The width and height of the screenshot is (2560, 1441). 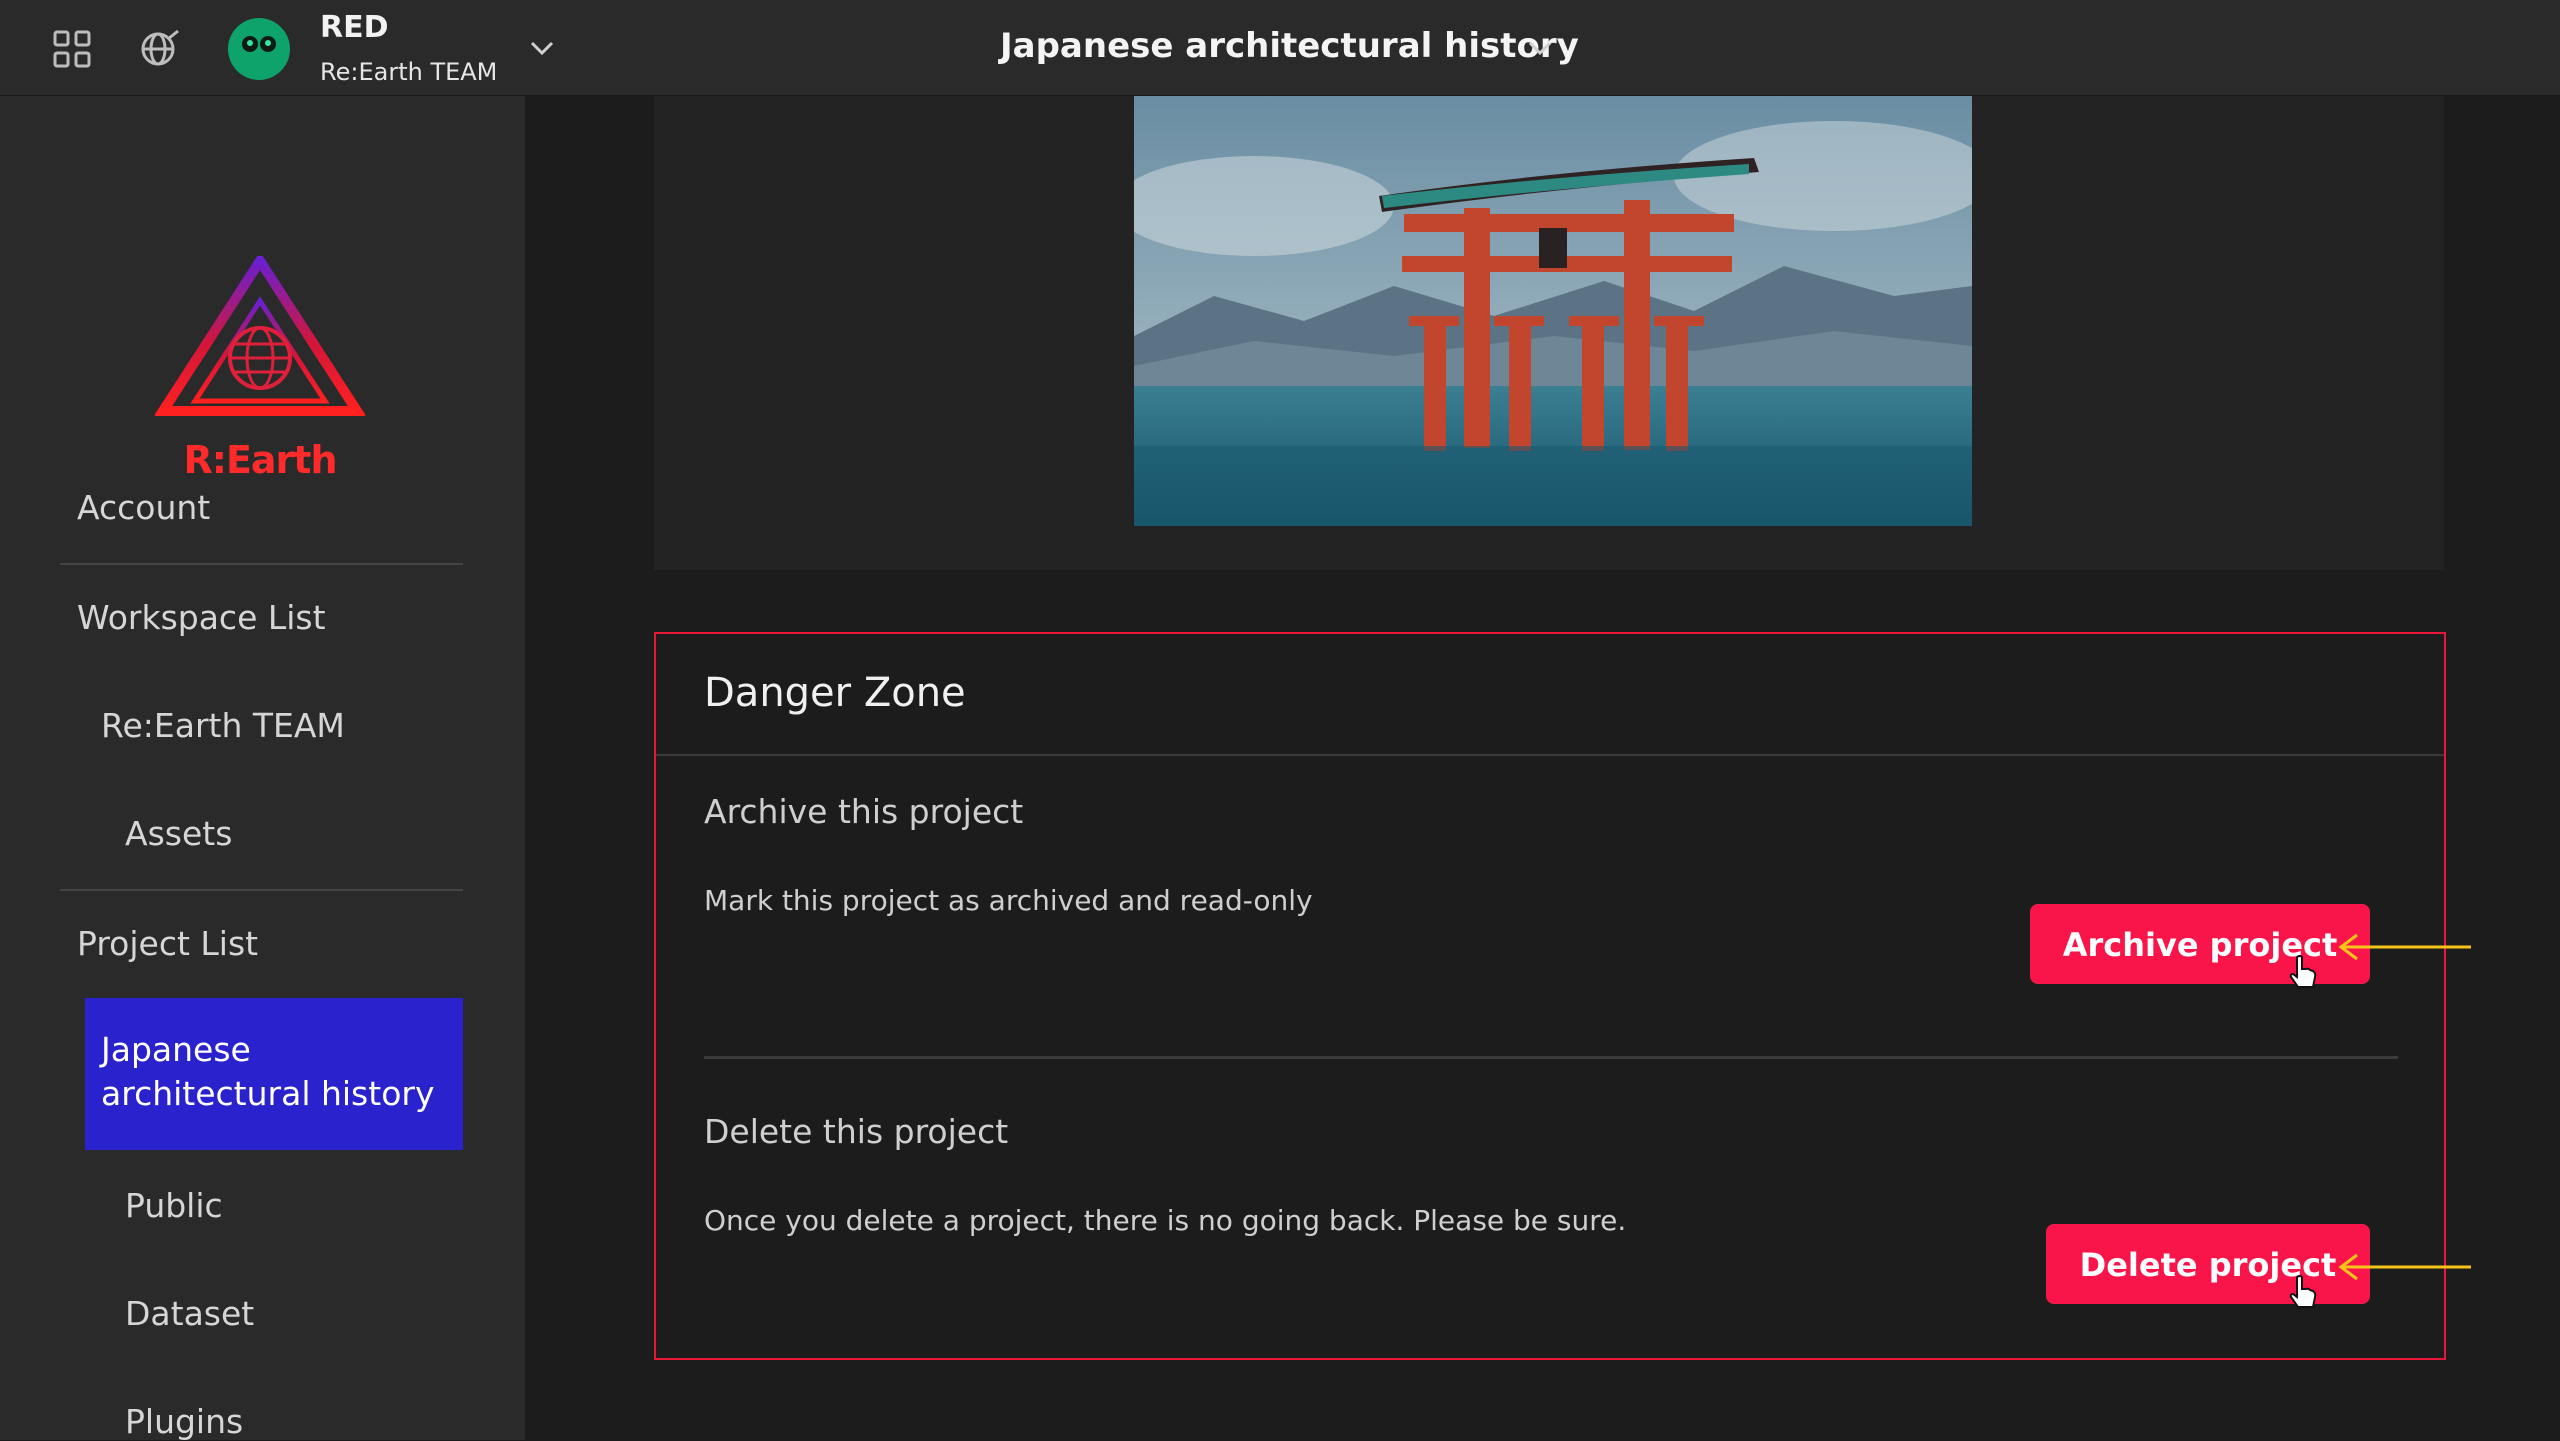 I want to click on delete-section-title: Delete this project, so click(x=856, y=1131).